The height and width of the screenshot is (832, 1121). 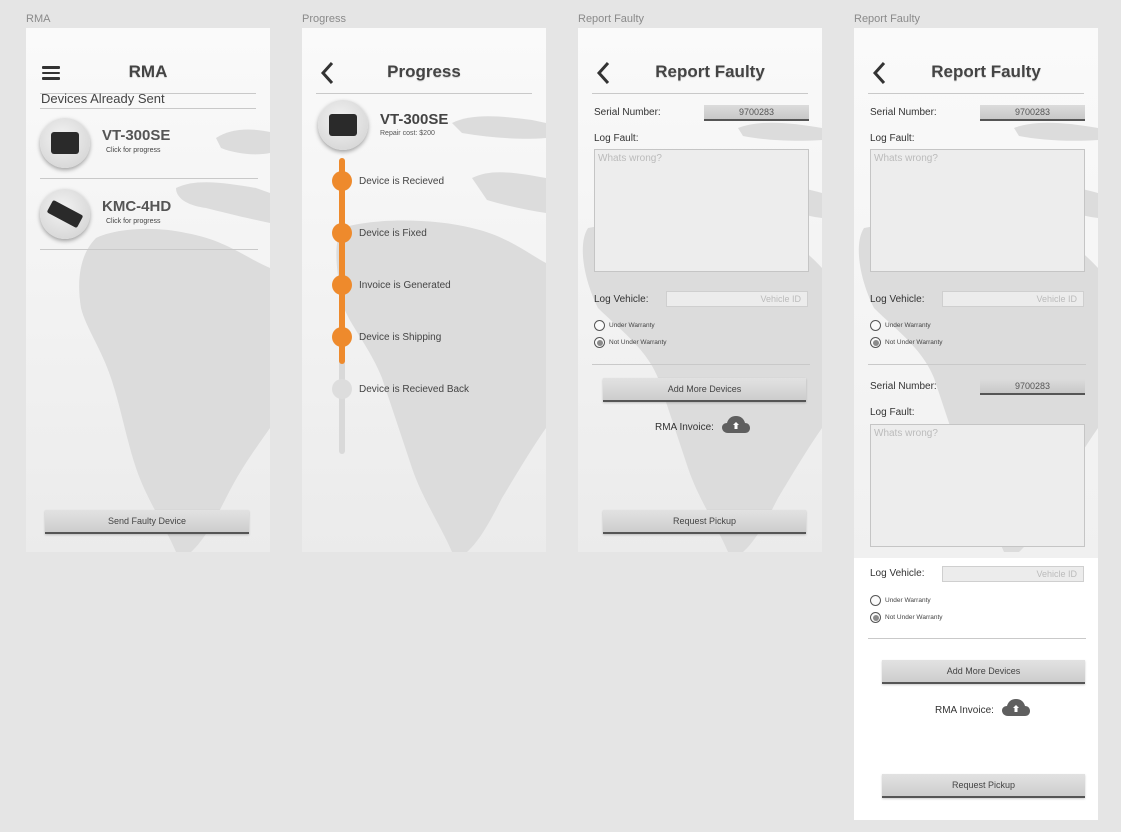 I want to click on header: Progress, so click(x=424, y=76).